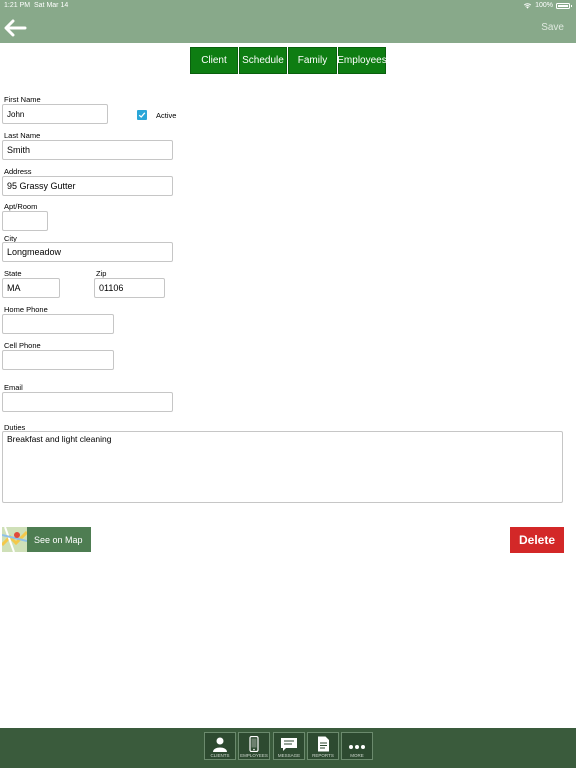 The width and height of the screenshot is (576, 768). What do you see at coordinates (289, 755) in the screenshot?
I see `tabbar-message-label: MESSAGE` at bounding box center [289, 755].